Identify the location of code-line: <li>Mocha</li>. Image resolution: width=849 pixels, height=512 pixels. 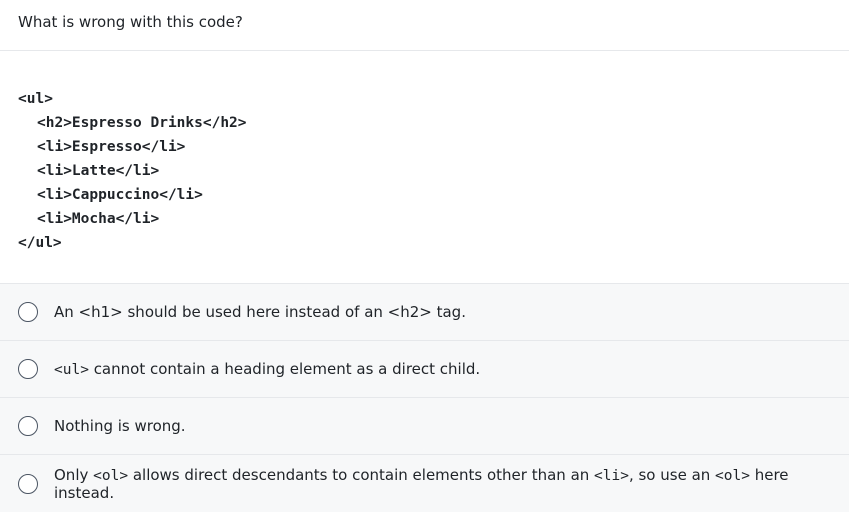
(98, 219).